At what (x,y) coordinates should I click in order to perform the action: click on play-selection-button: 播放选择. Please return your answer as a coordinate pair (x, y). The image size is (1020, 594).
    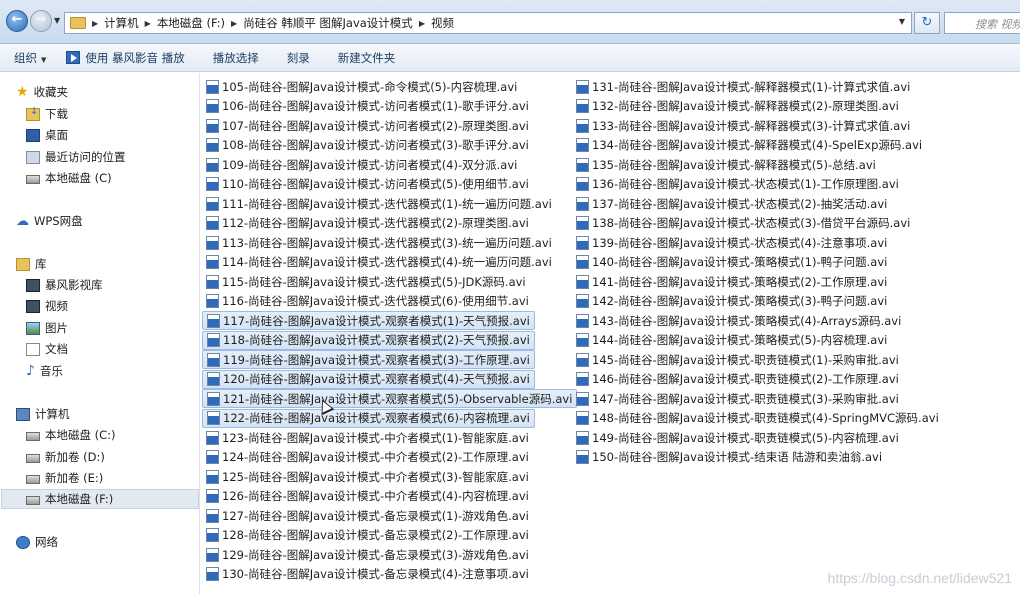
    Looking at the image, I should click on (236, 58).